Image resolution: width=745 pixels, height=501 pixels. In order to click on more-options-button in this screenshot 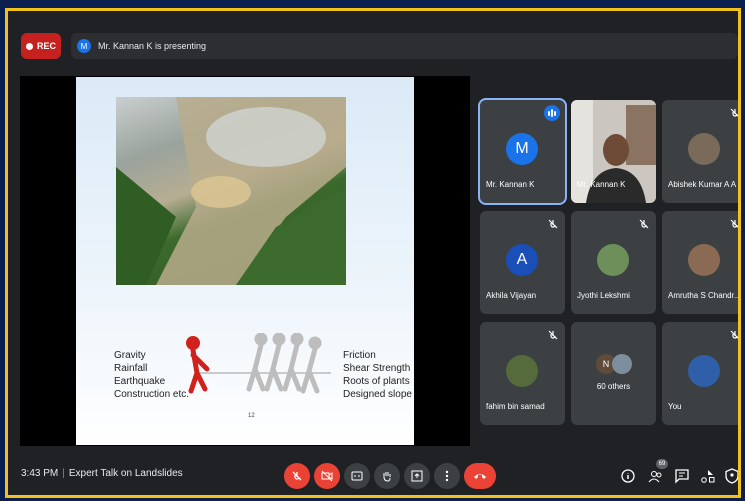, I will do `click(447, 476)`.